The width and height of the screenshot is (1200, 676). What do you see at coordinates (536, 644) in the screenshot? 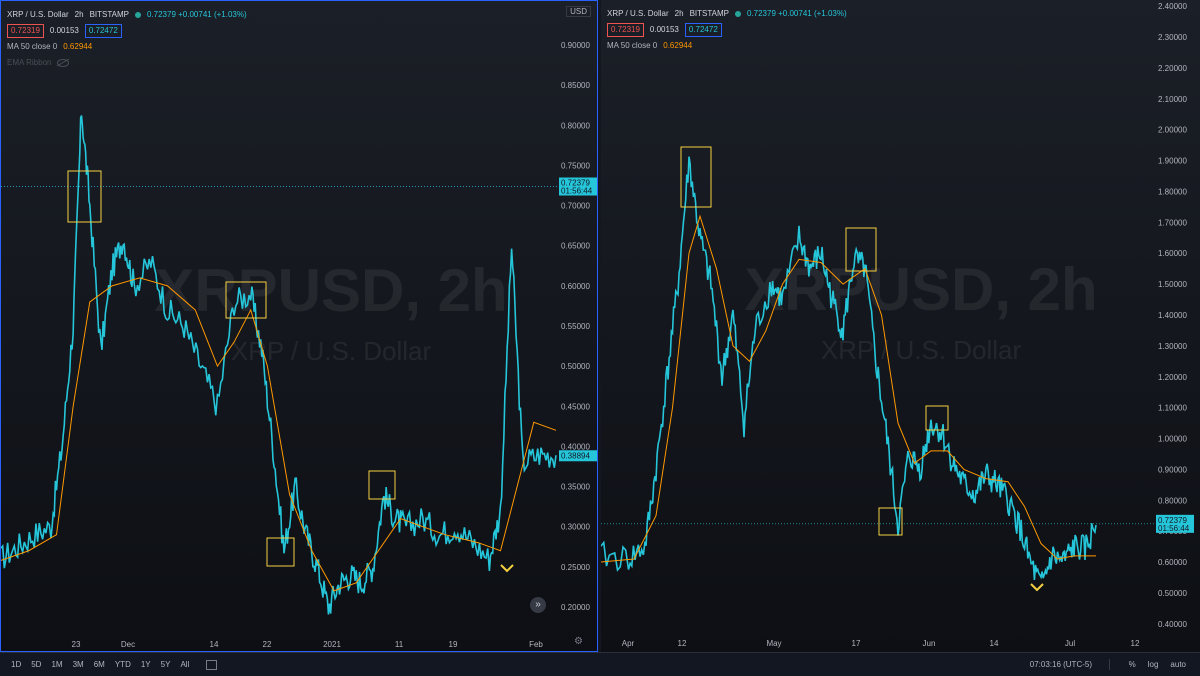
I see `left-x-tick: Feb` at bounding box center [536, 644].